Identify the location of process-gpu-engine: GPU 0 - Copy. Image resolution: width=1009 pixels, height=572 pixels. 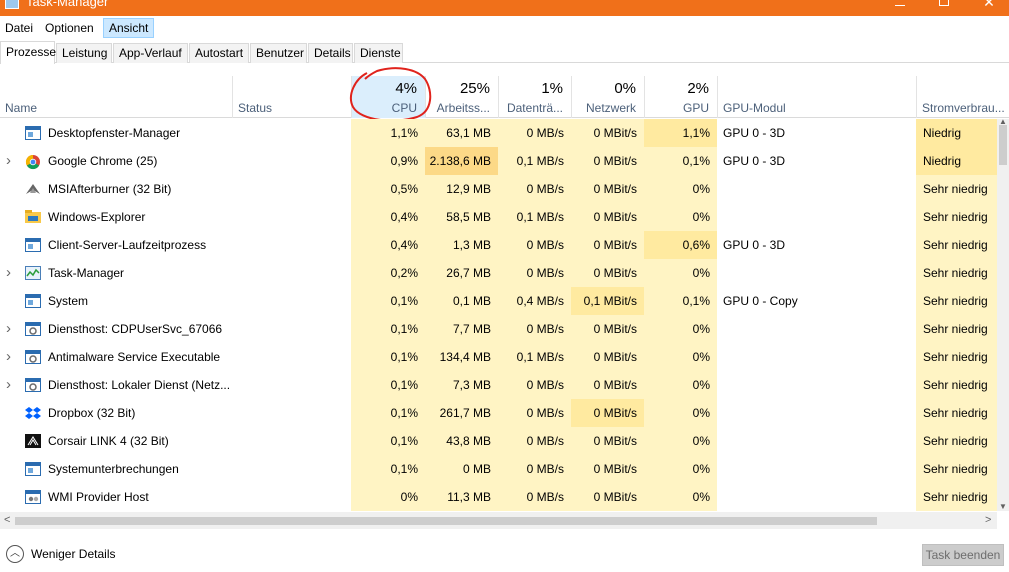
(760, 301).